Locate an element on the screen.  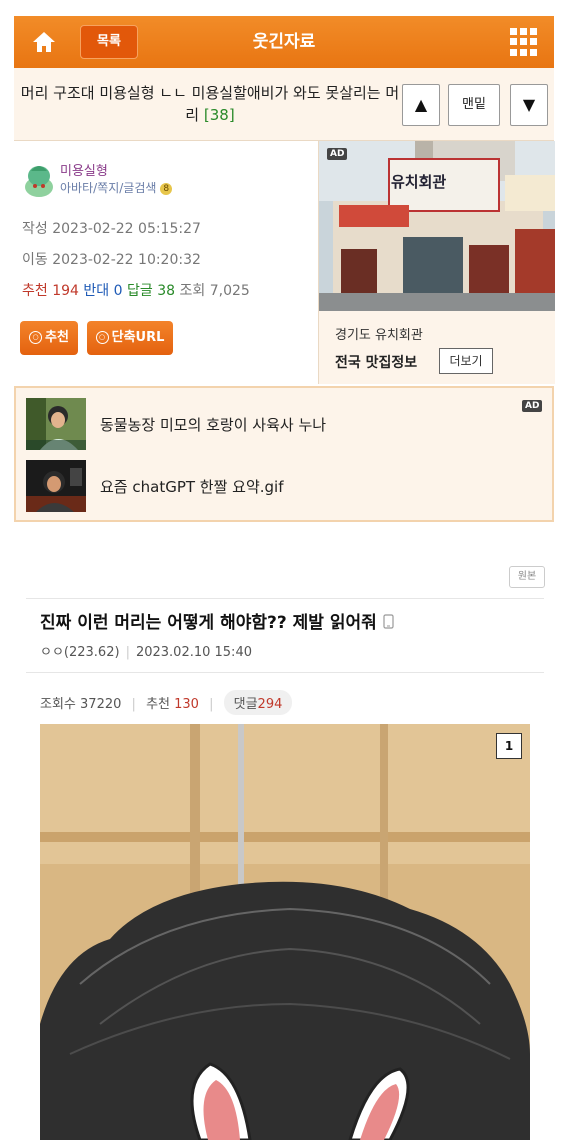
rec-value: 130 is located at coordinates (186, 704).